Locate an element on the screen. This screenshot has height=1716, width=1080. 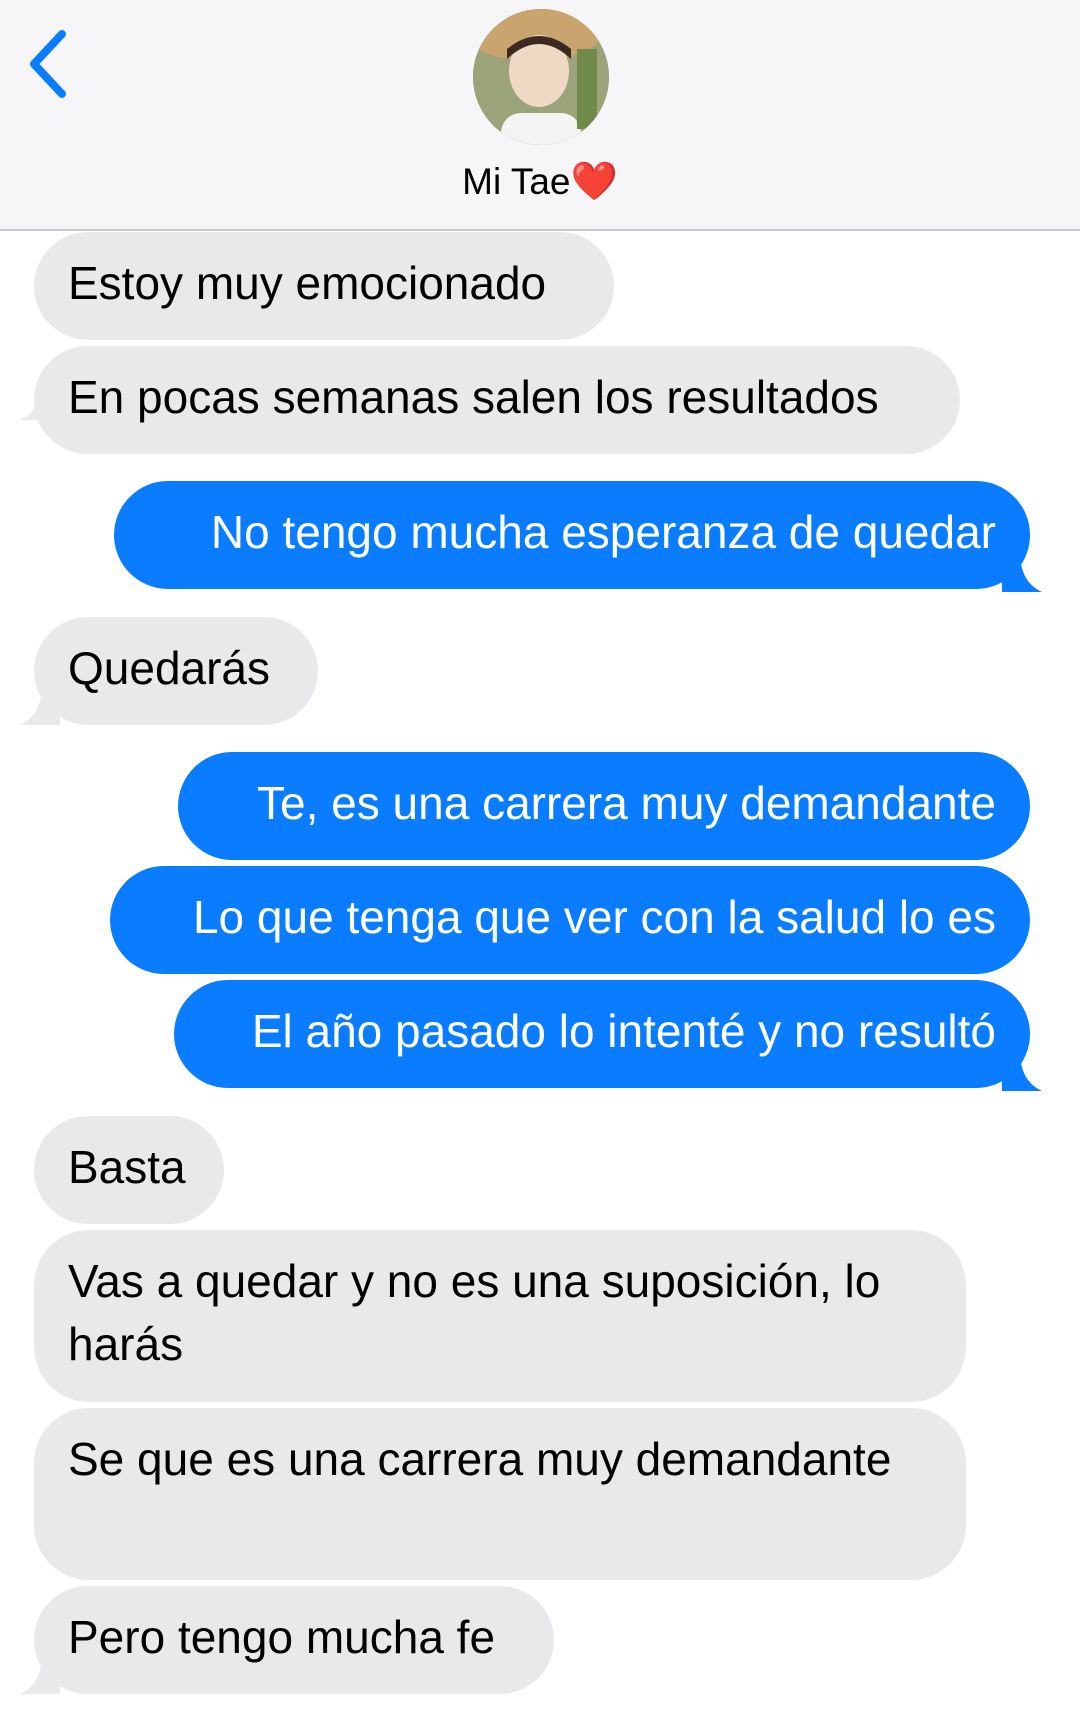
message-bubble-outgoing: No tengo mucha esperanza de quedar is located at coordinates (572, 535).